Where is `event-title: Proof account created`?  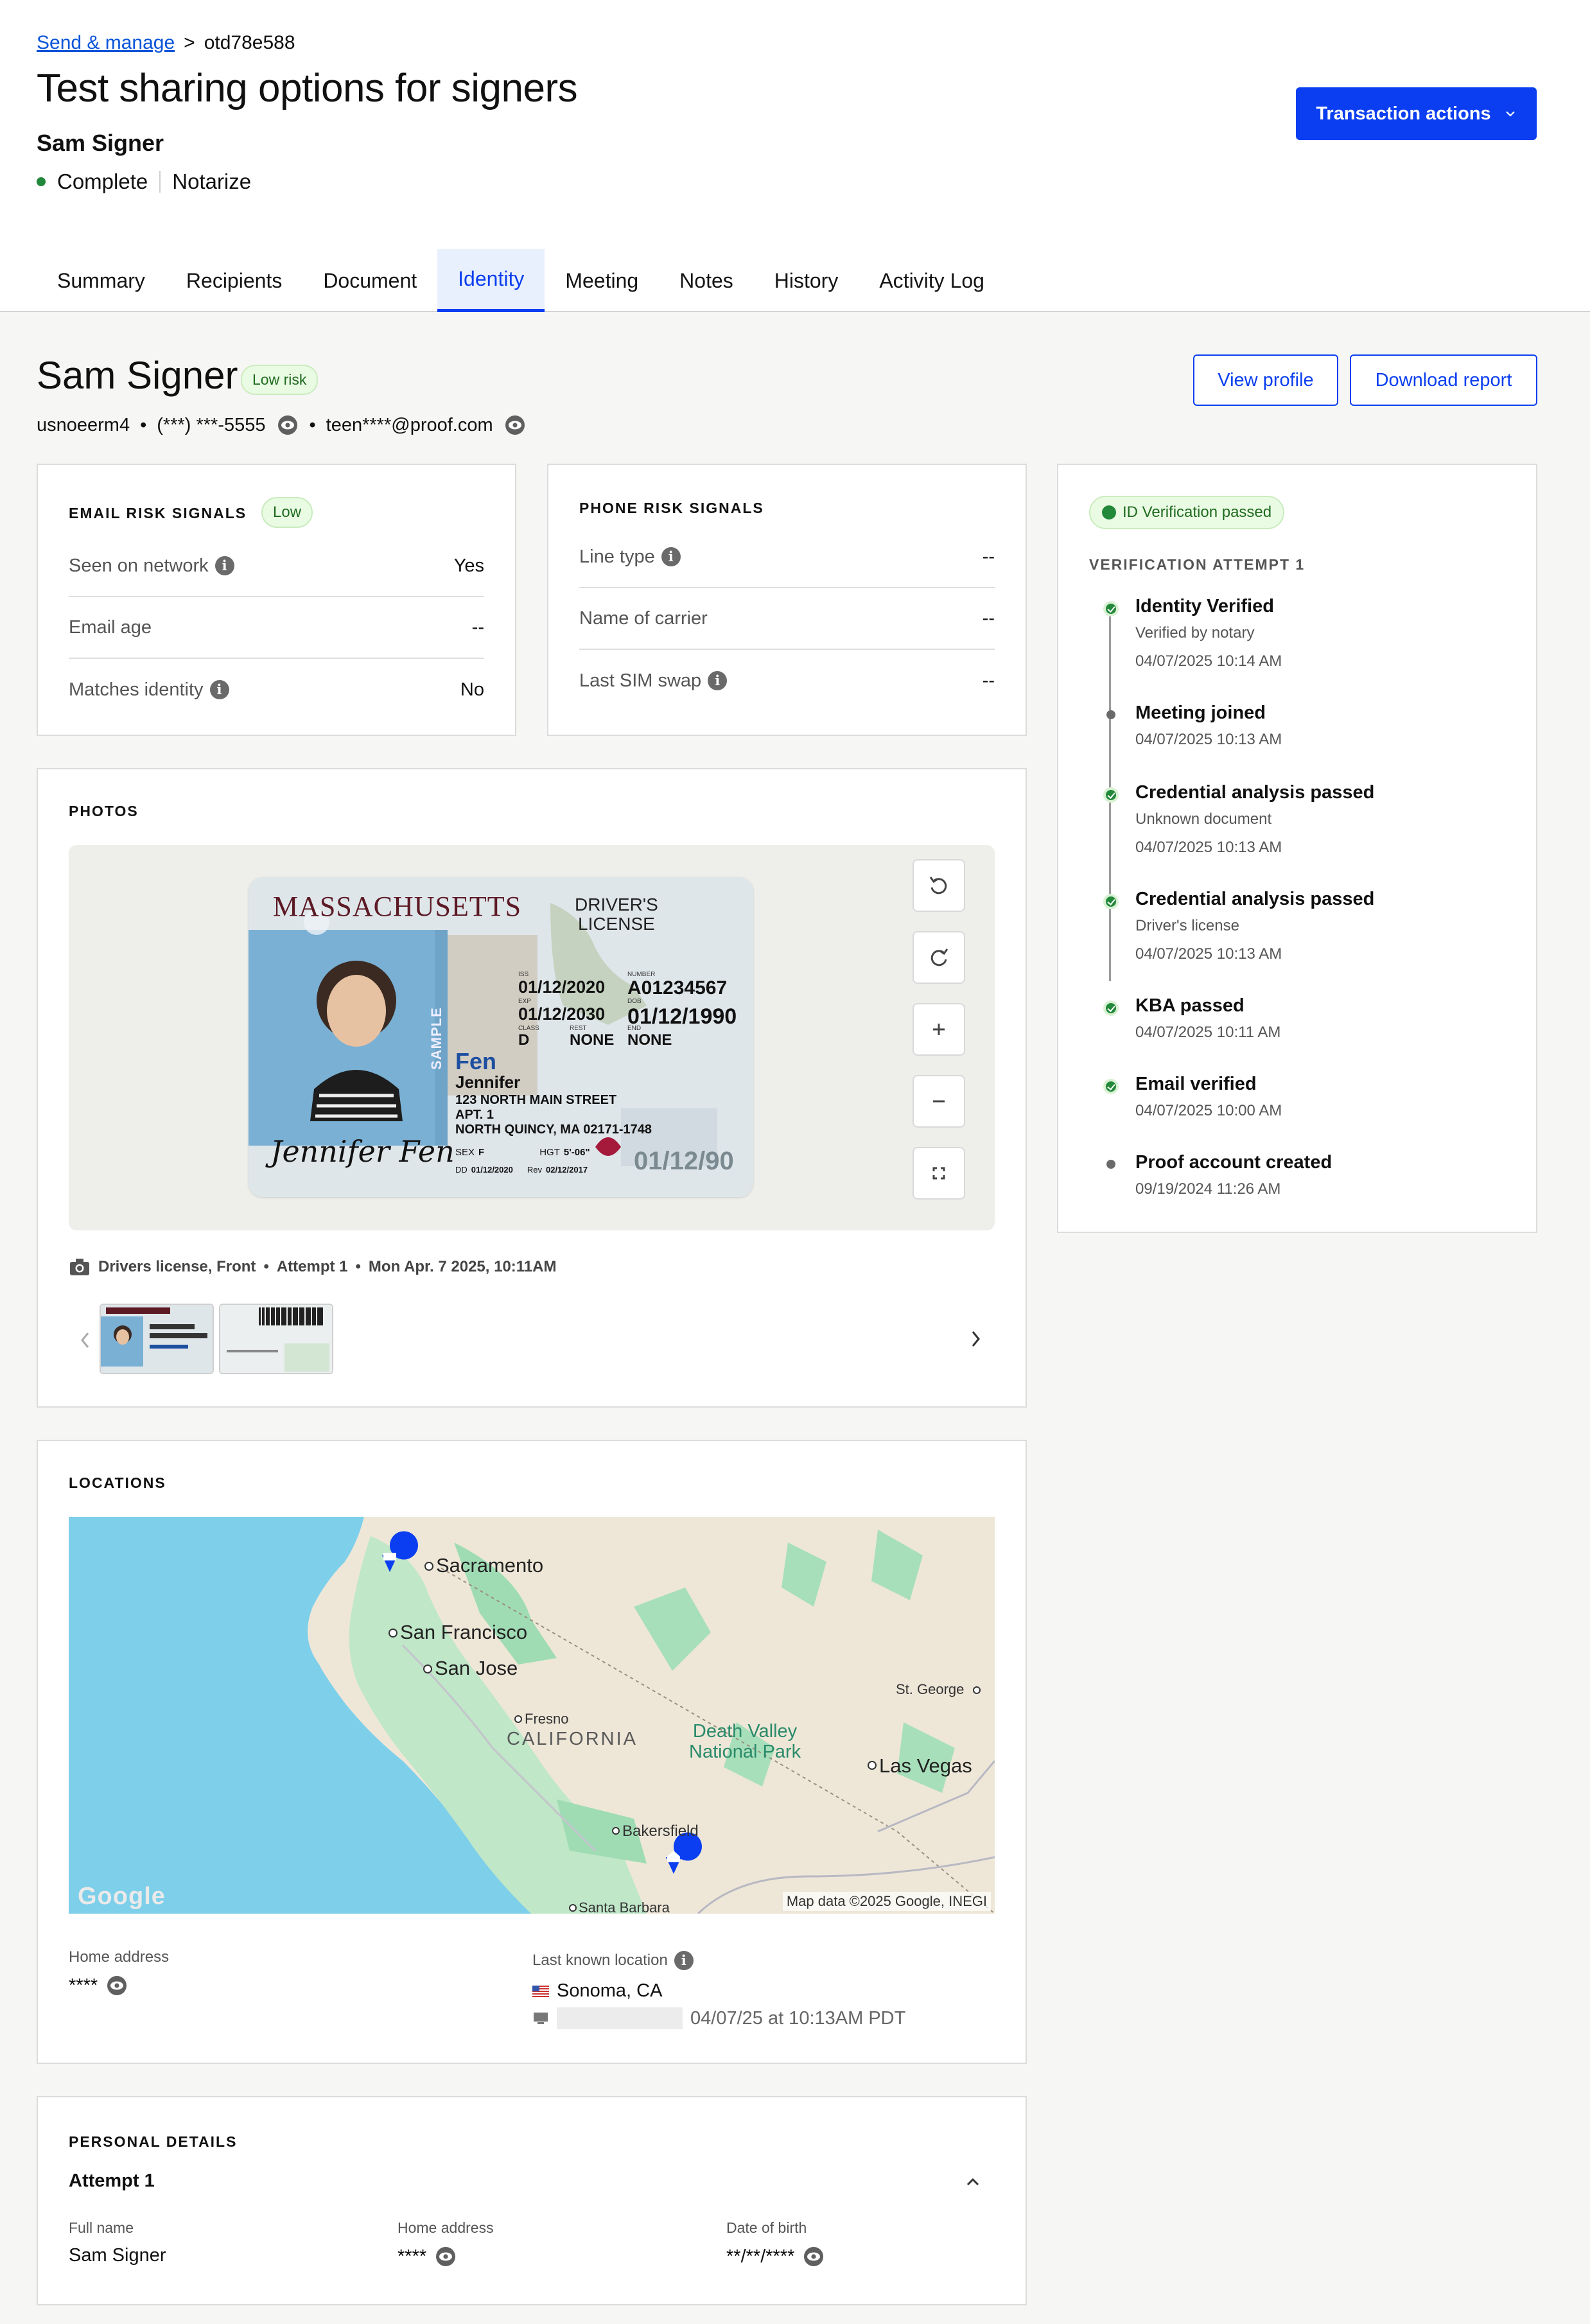
event-title: Proof account created is located at coordinates (1233, 1162).